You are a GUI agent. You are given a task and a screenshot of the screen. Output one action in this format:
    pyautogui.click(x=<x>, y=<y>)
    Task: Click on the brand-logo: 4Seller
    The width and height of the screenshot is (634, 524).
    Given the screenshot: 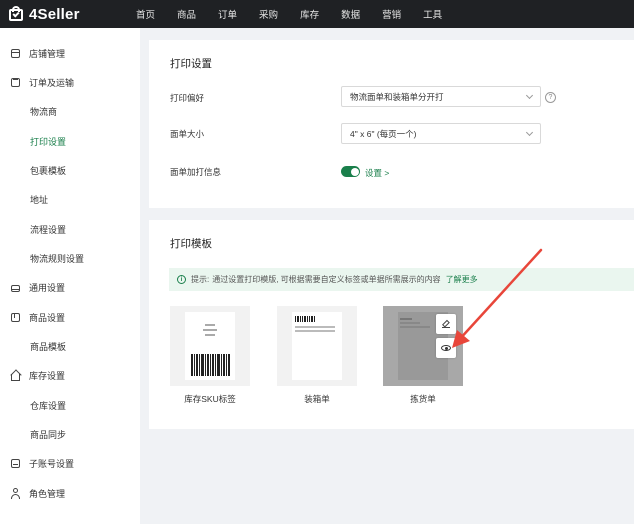 What is the action you would take?
    pyautogui.click(x=63, y=14)
    